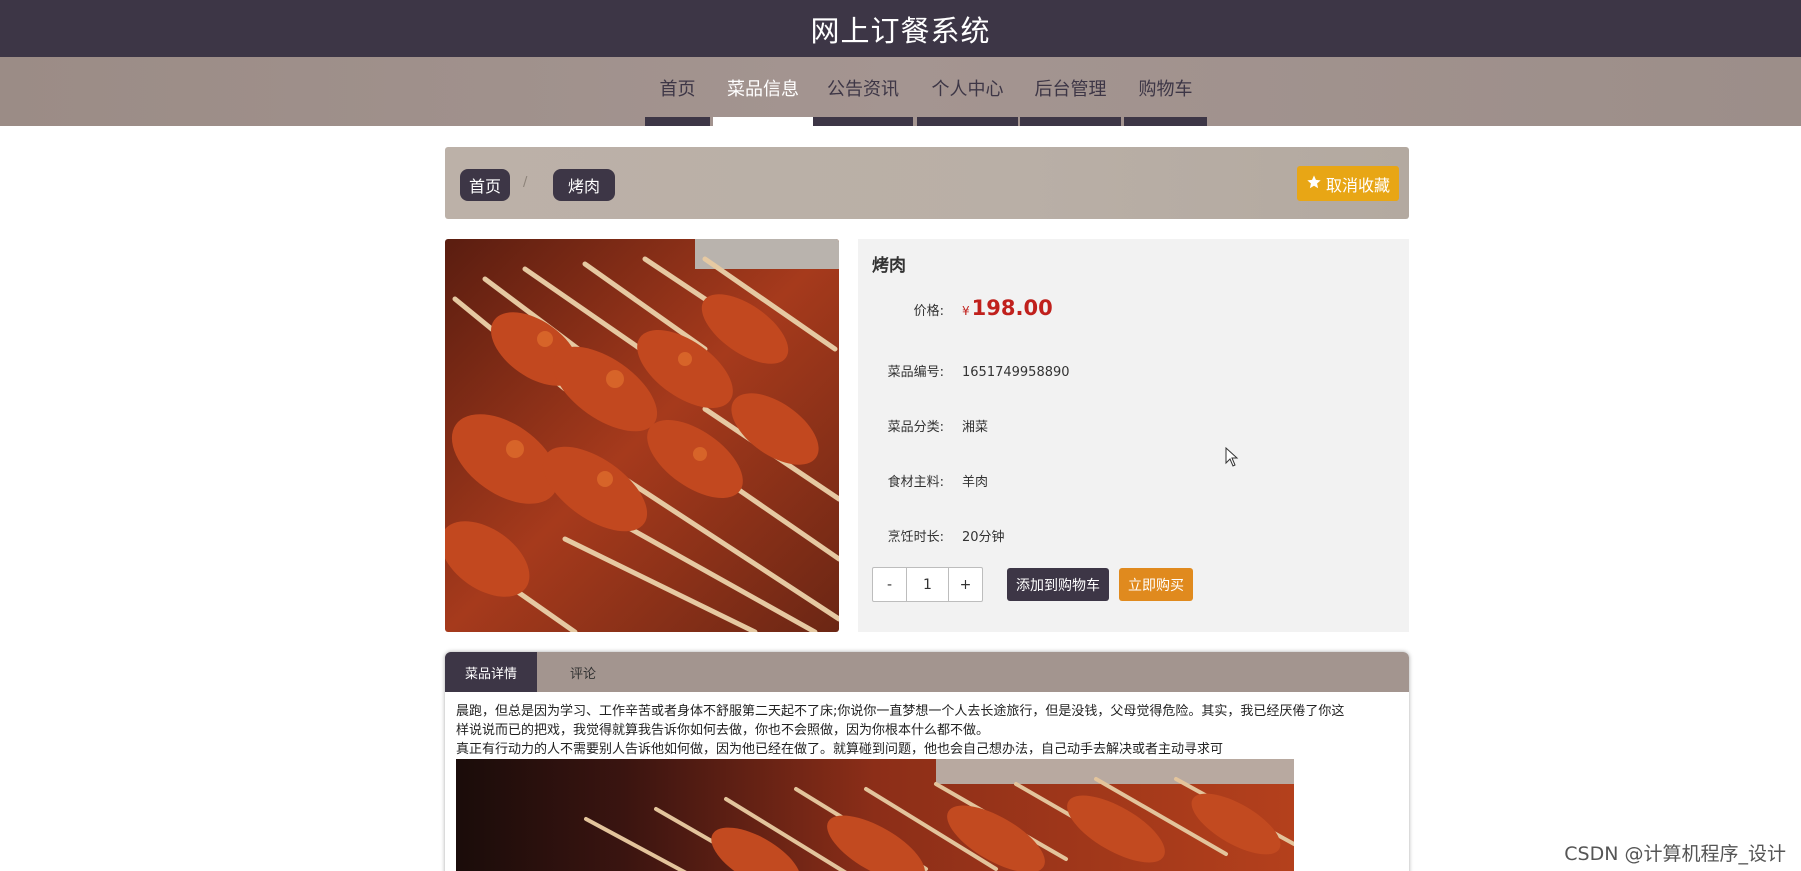  What do you see at coordinates (1016, 372) in the screenshot?
I see `field-value: 1651749958890` at bounding box center [1016, 372].